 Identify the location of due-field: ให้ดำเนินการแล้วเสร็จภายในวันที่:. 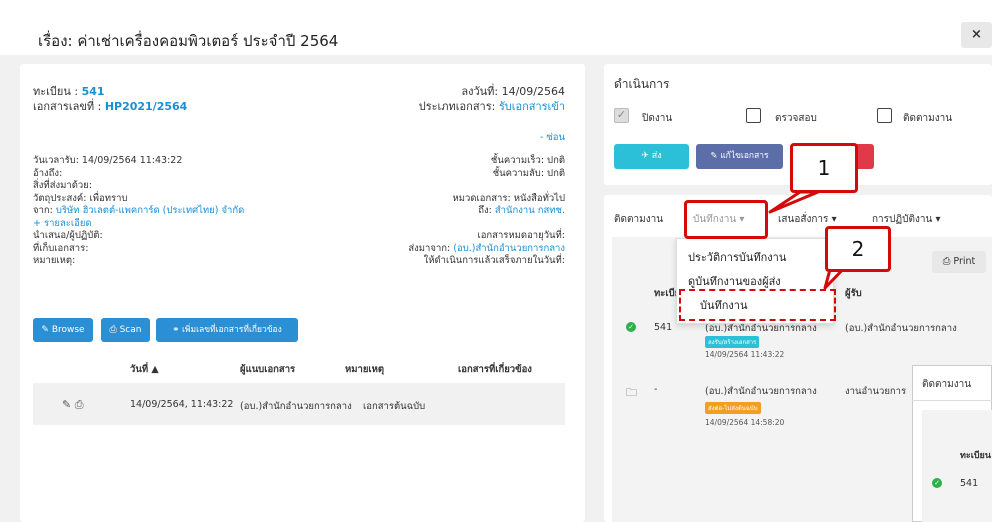
(494, 260).